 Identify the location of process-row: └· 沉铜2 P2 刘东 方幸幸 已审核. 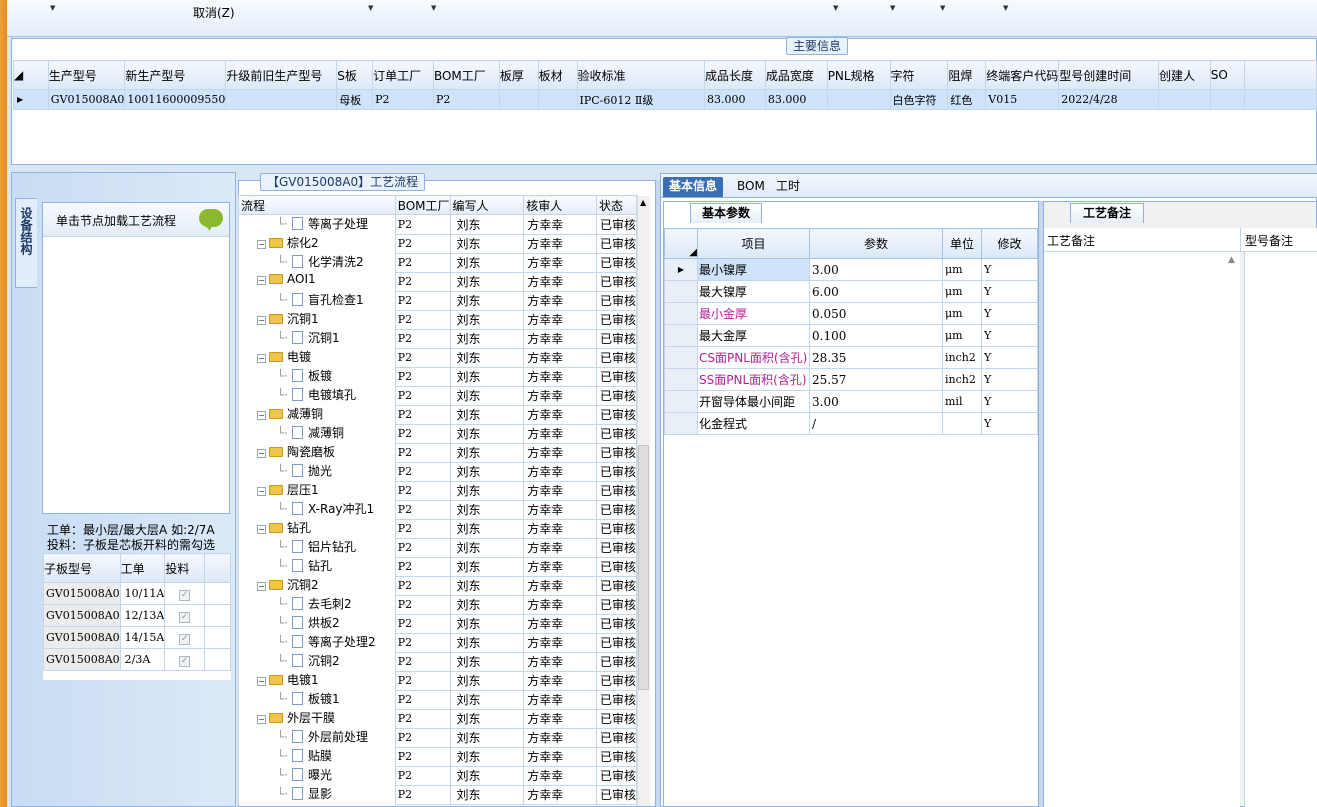
(437, 661).